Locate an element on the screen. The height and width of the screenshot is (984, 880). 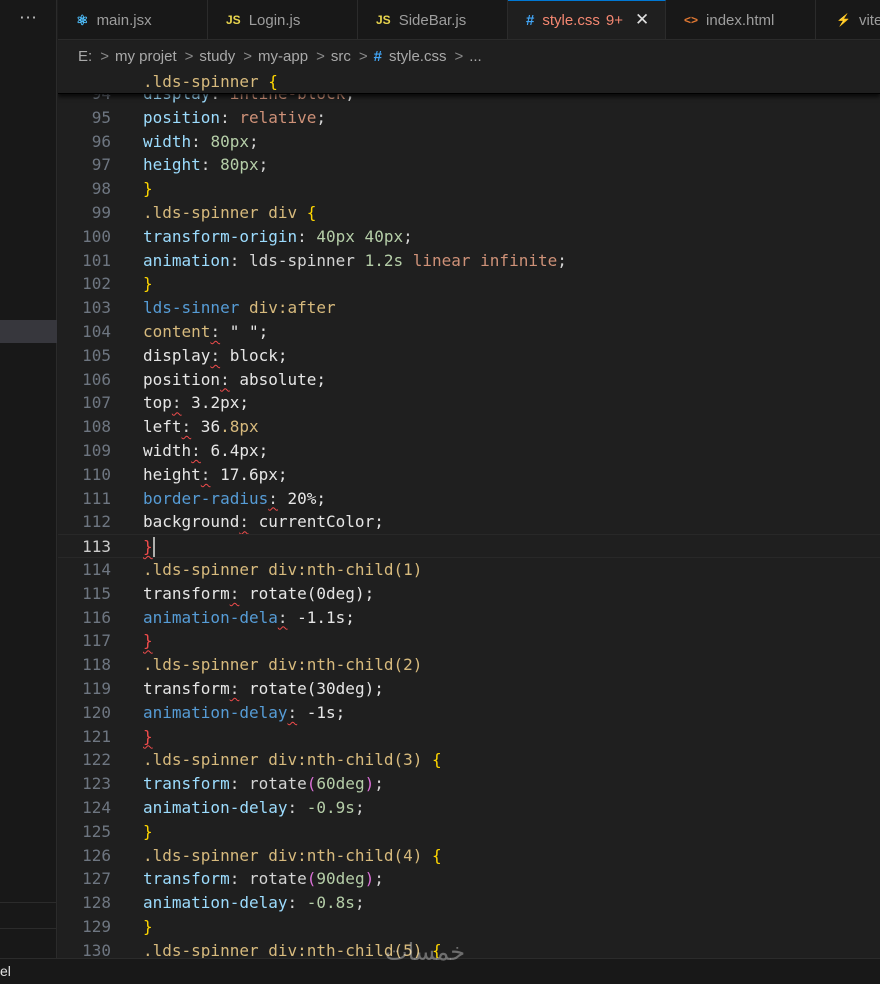
code-token: border-radius is located at coordinates (206, 498).